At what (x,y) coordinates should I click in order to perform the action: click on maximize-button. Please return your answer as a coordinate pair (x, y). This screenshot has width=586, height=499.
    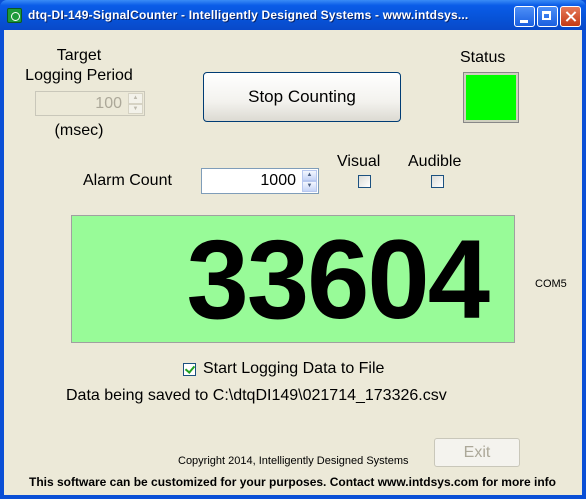
    Looking at the image, I should click on (547, 16).